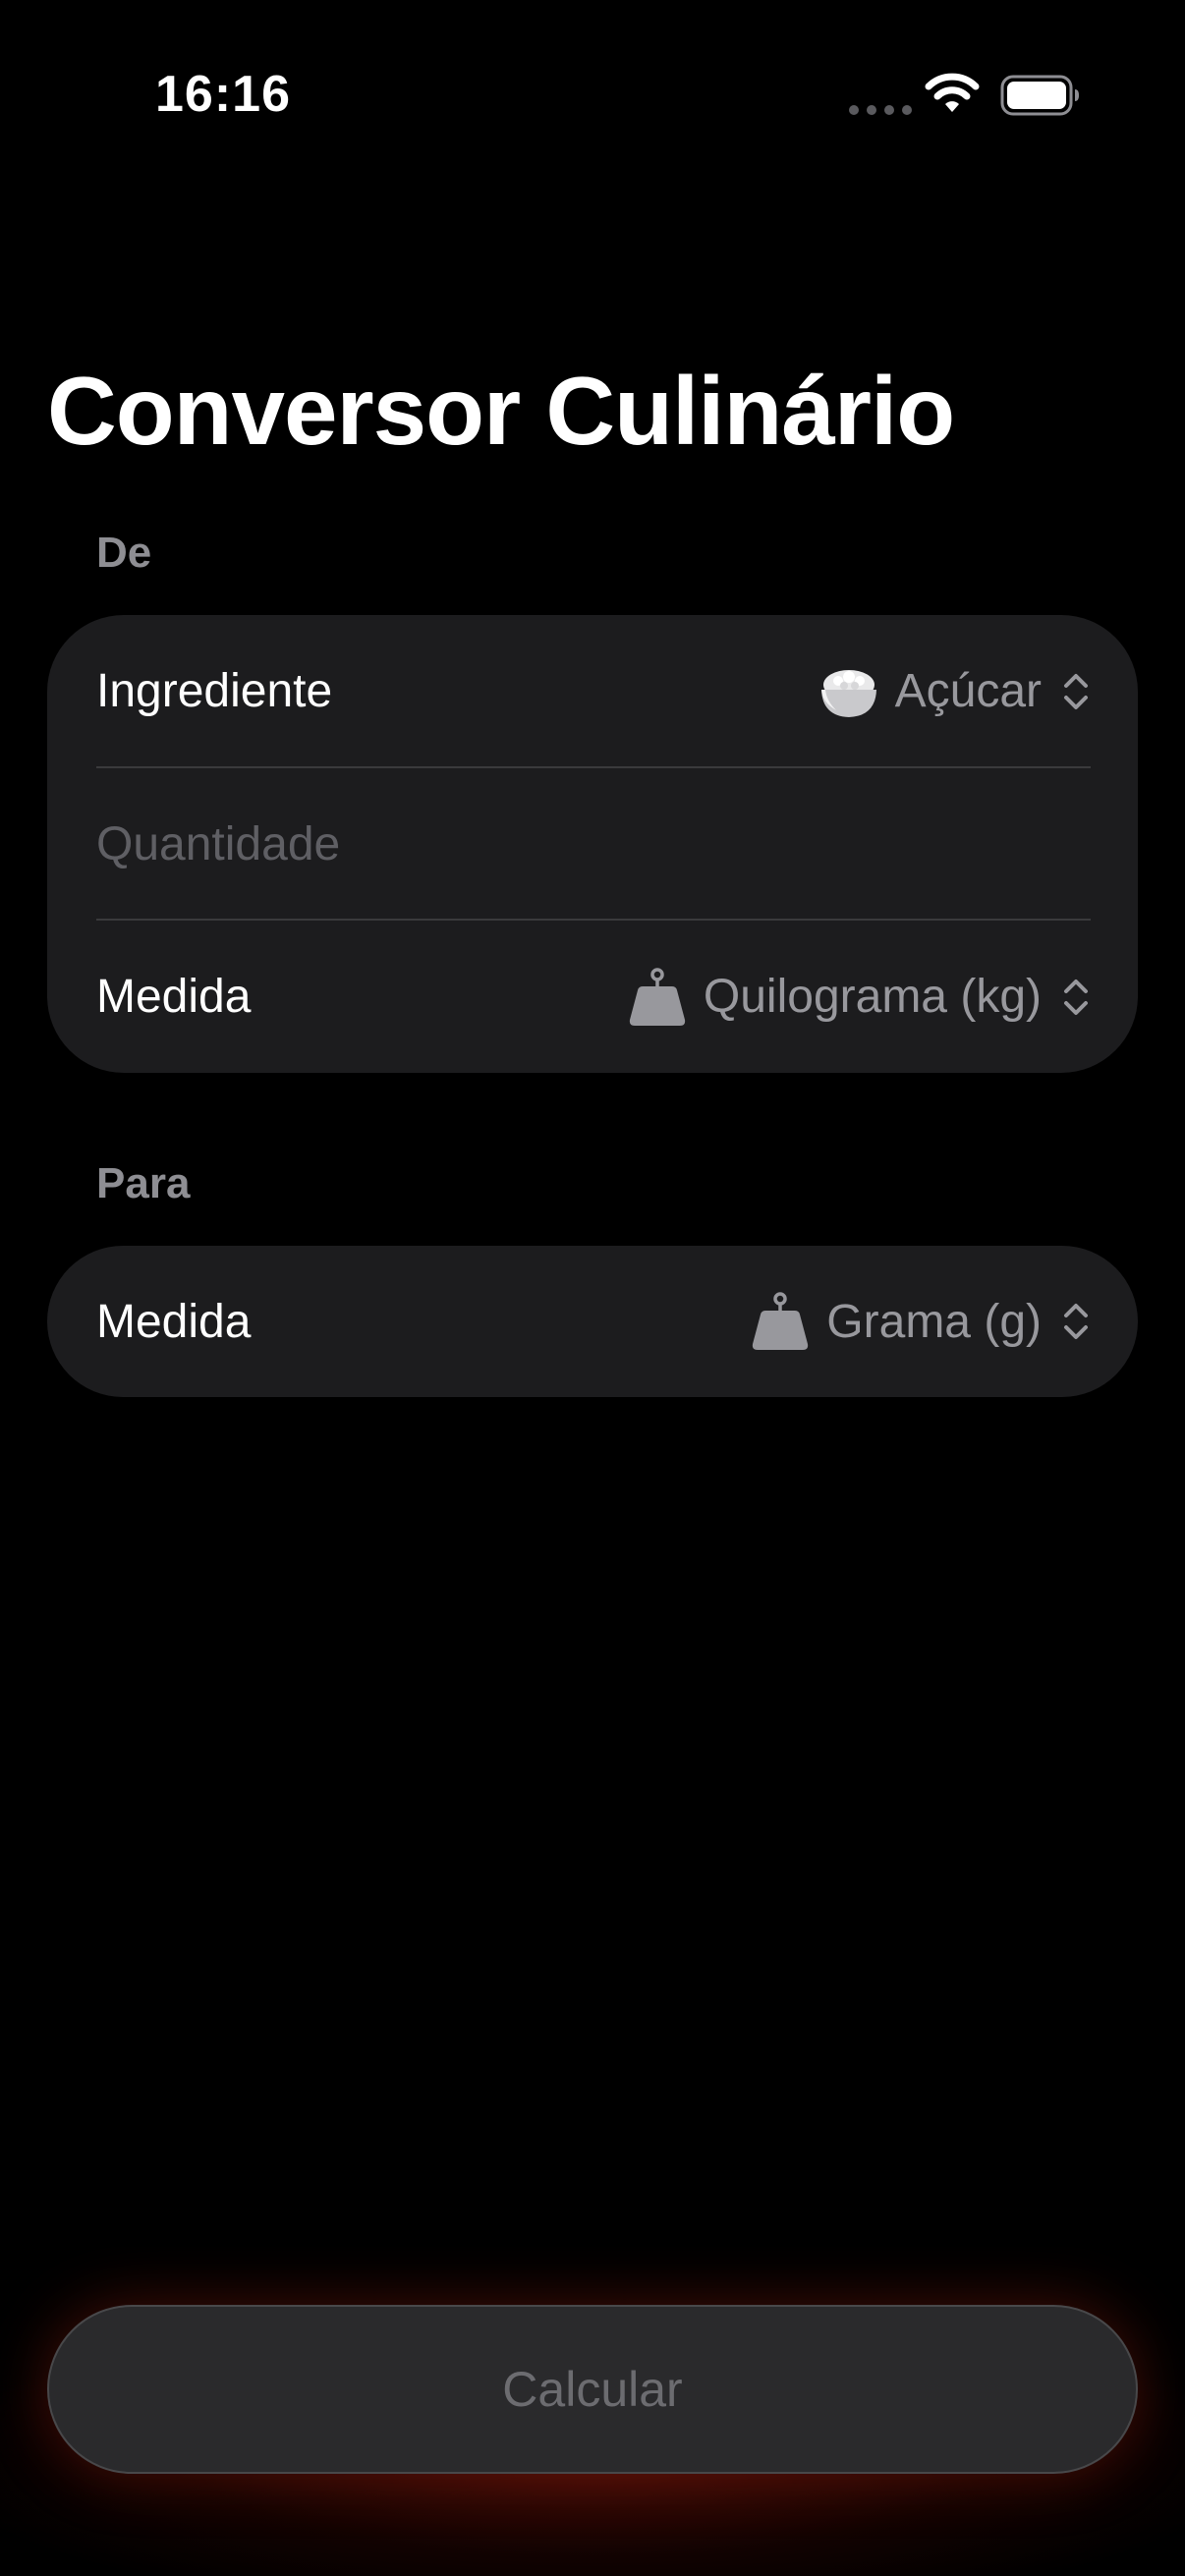 This screenshot has width=1185, height=2576. What do you see at coordinates (968, 691) in the screenshot?
I see `ingredient-value: Açúcar` at bounding box center [968, 691].